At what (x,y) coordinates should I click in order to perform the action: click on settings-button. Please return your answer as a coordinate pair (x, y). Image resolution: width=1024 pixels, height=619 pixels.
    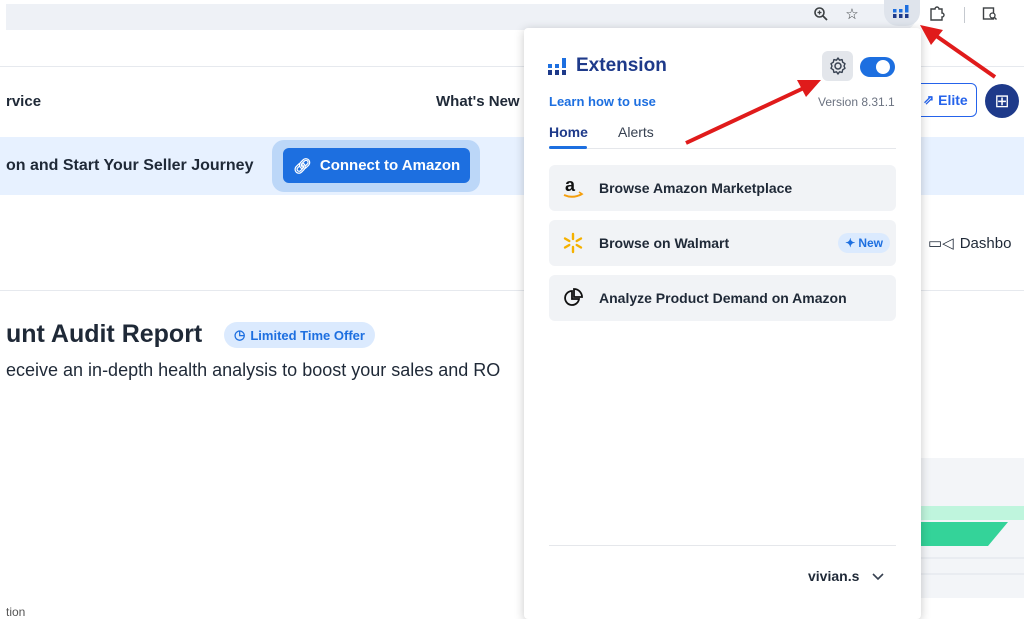
    Looking at the image, I should click on (837, 66).